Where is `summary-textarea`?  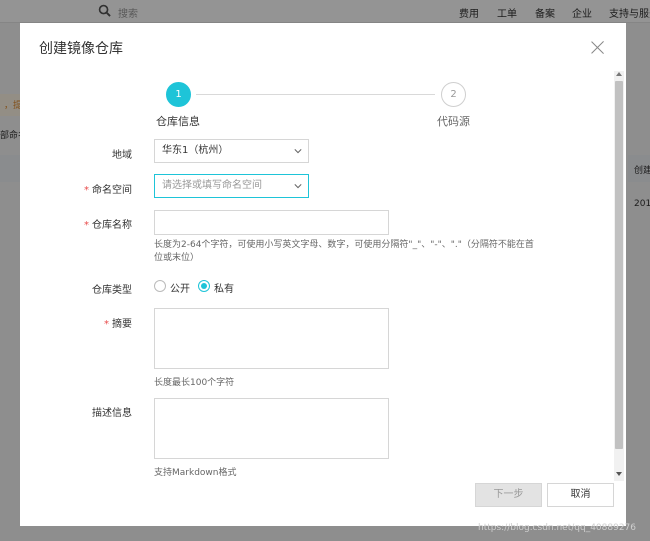
summary-textarea is located at coordinates (271, 338).